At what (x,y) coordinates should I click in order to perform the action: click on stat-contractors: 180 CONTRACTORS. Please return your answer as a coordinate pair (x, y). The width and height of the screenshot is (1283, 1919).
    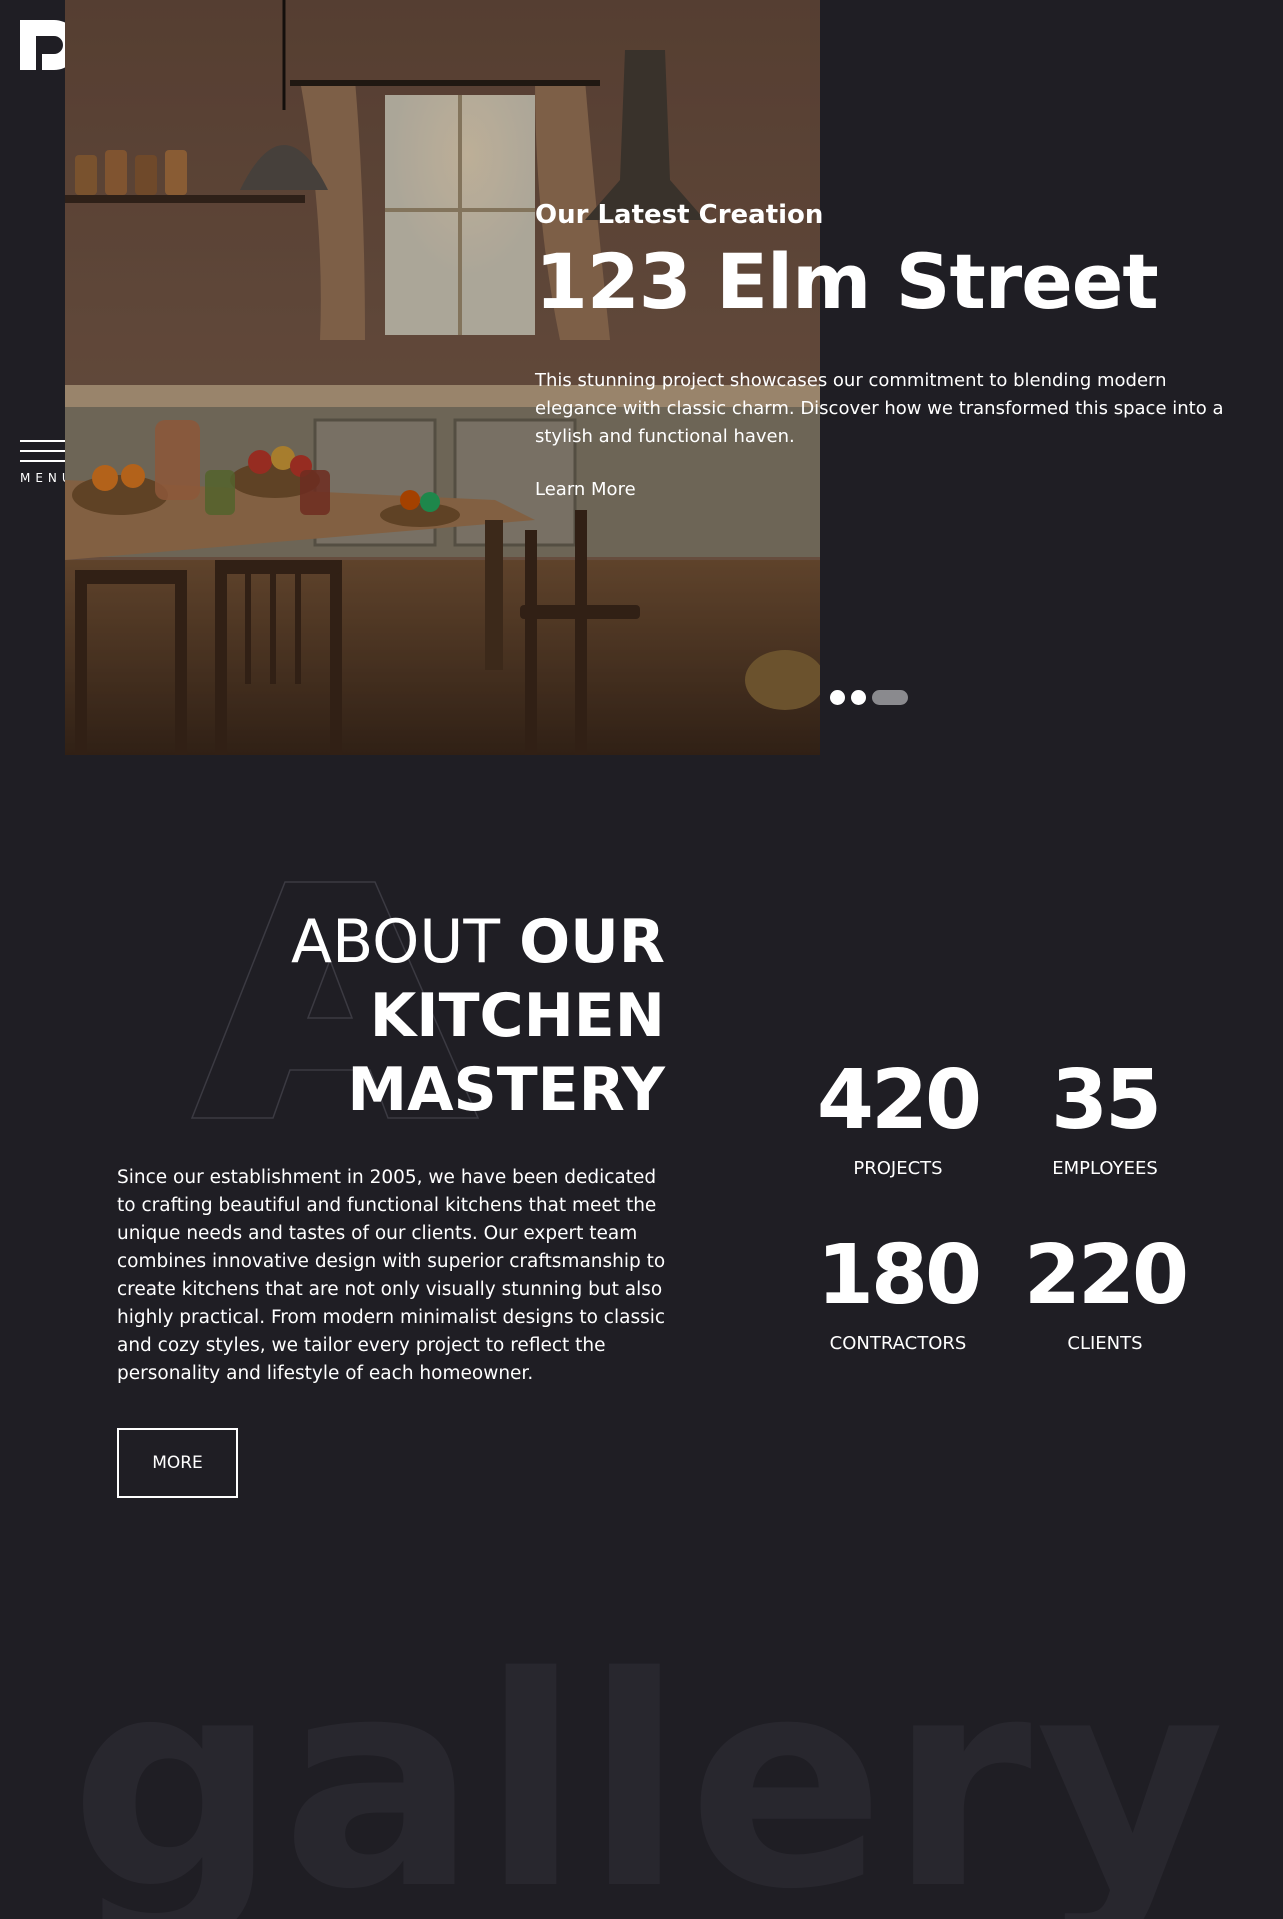
    Looking at the image, I should click on (898, 1291).